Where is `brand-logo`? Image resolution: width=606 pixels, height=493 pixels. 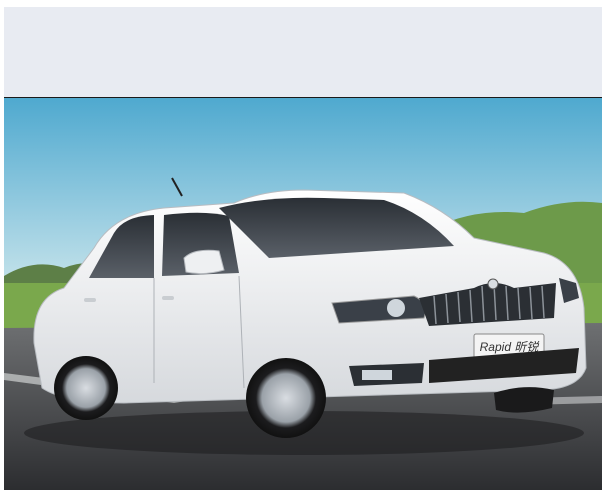 brand-logo is located at coordinates (493, 284).